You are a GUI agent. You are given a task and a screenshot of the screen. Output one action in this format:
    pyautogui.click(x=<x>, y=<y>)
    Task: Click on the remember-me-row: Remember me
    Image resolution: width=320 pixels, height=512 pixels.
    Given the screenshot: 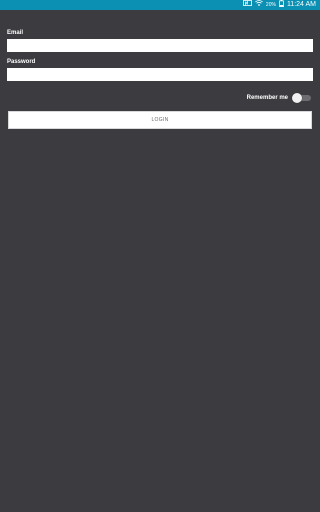 What is the action you would take?
    pyautogui.click(x=279, y=98)
    